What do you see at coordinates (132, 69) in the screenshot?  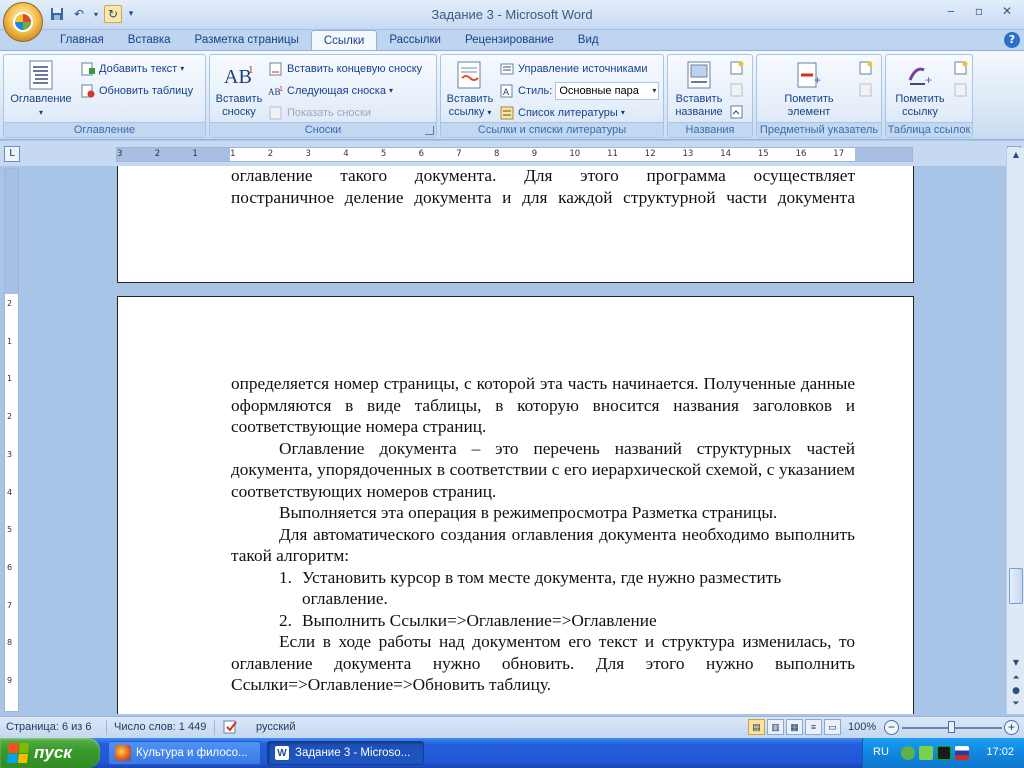 I see `add-text-button: Добавить текст ▾` at bounding box center [132, 69].